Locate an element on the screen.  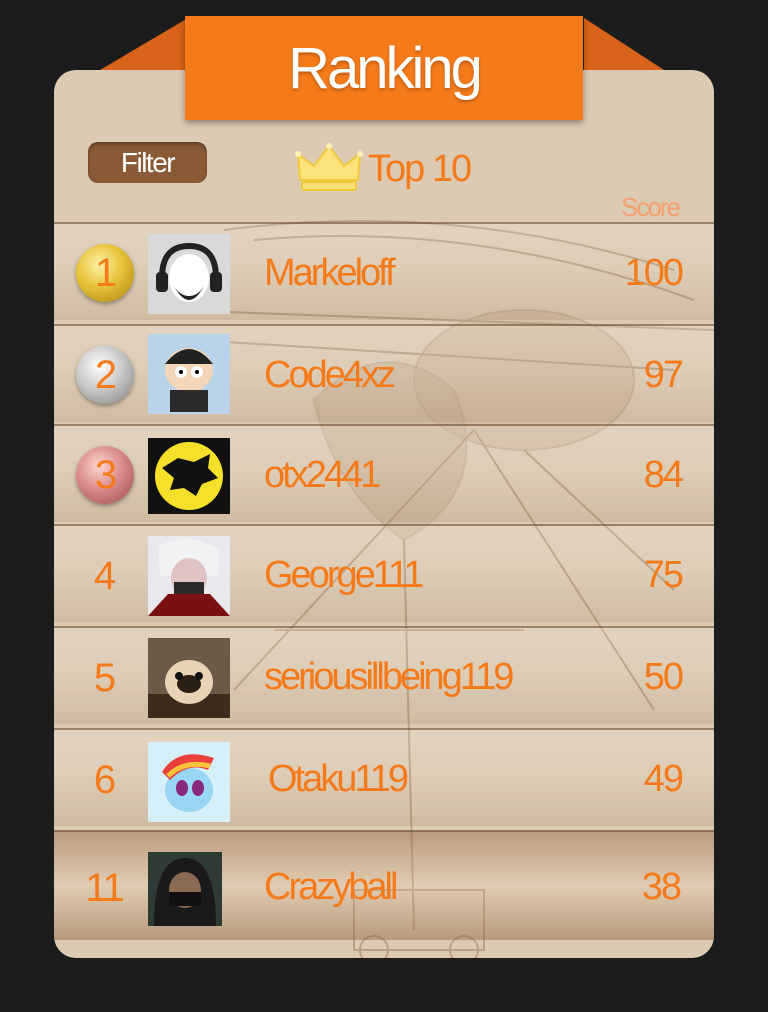
ranking-title-ribbon: Ranking is located at coordinates (384, 68).